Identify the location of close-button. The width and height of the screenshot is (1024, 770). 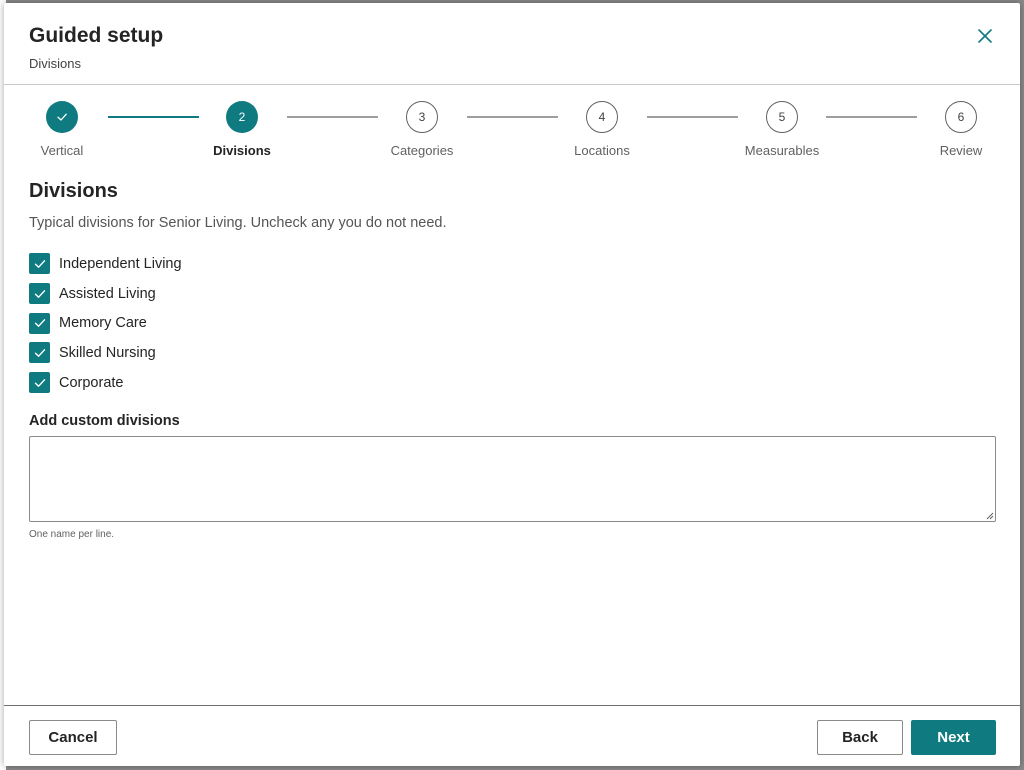
(985, 36).